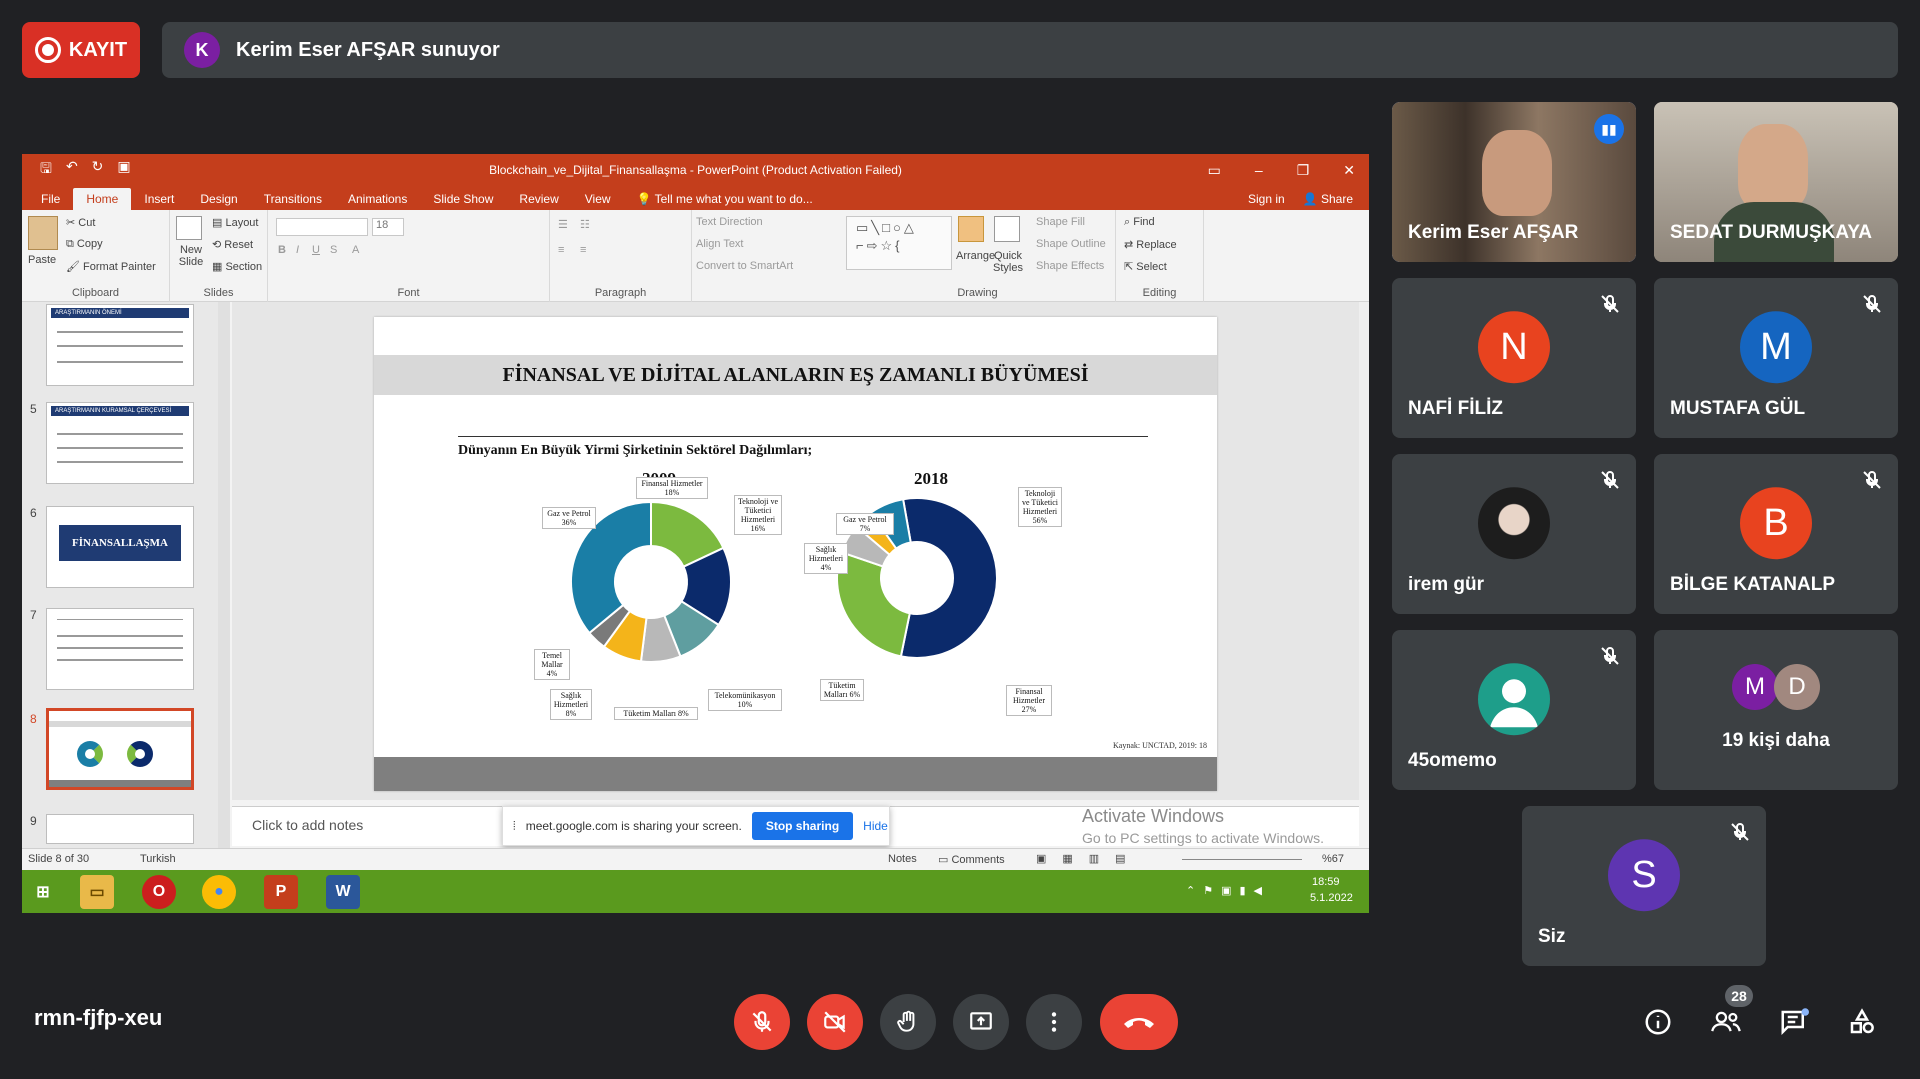 The width and height of the screenshot is (1920, 1079). Describe the element at coordinates (1008, 262) in the screenshot. I see `quick-styles-button: Quick Styles` at that location.